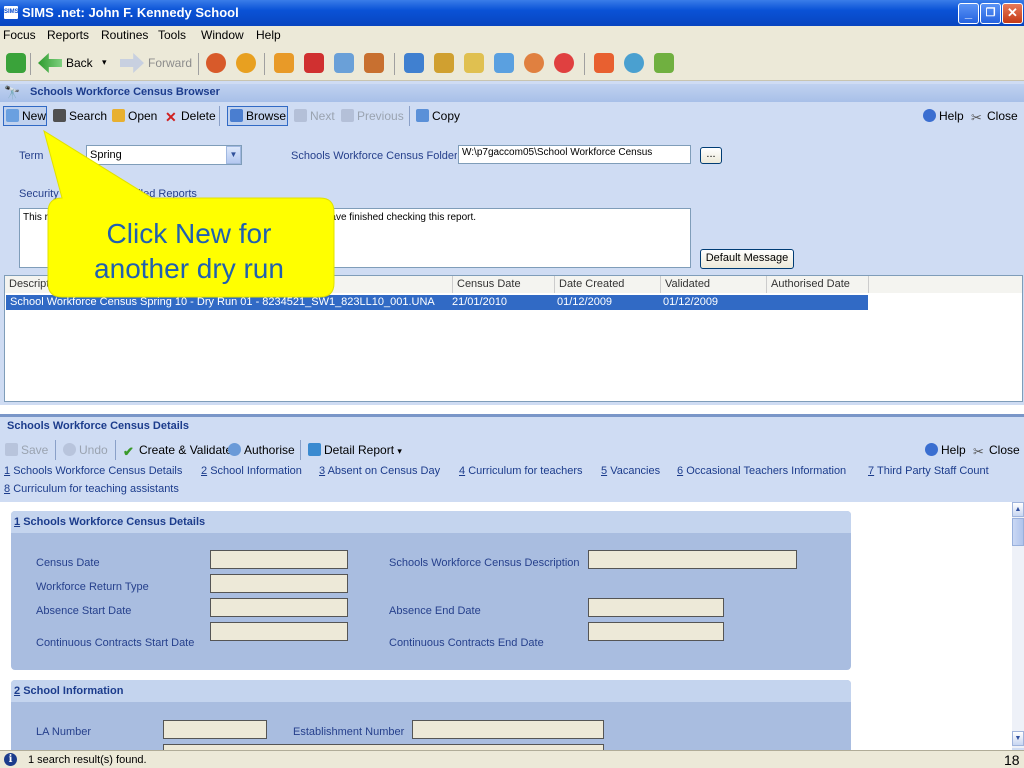 The image size is (1024, 768). Describe the element at coordinates (634, 63) in the screenshot. I see `globe-icon` at that location.